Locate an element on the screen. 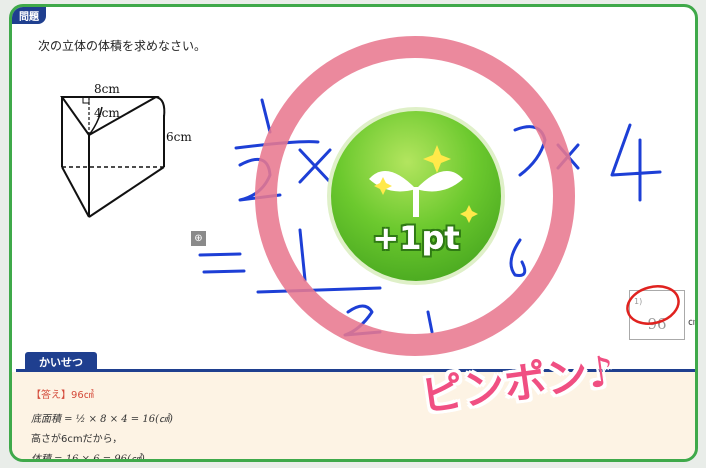 The width and height of the screenshot is (706, 468). badge-label: +1pt is located at coordinates (416, 238).